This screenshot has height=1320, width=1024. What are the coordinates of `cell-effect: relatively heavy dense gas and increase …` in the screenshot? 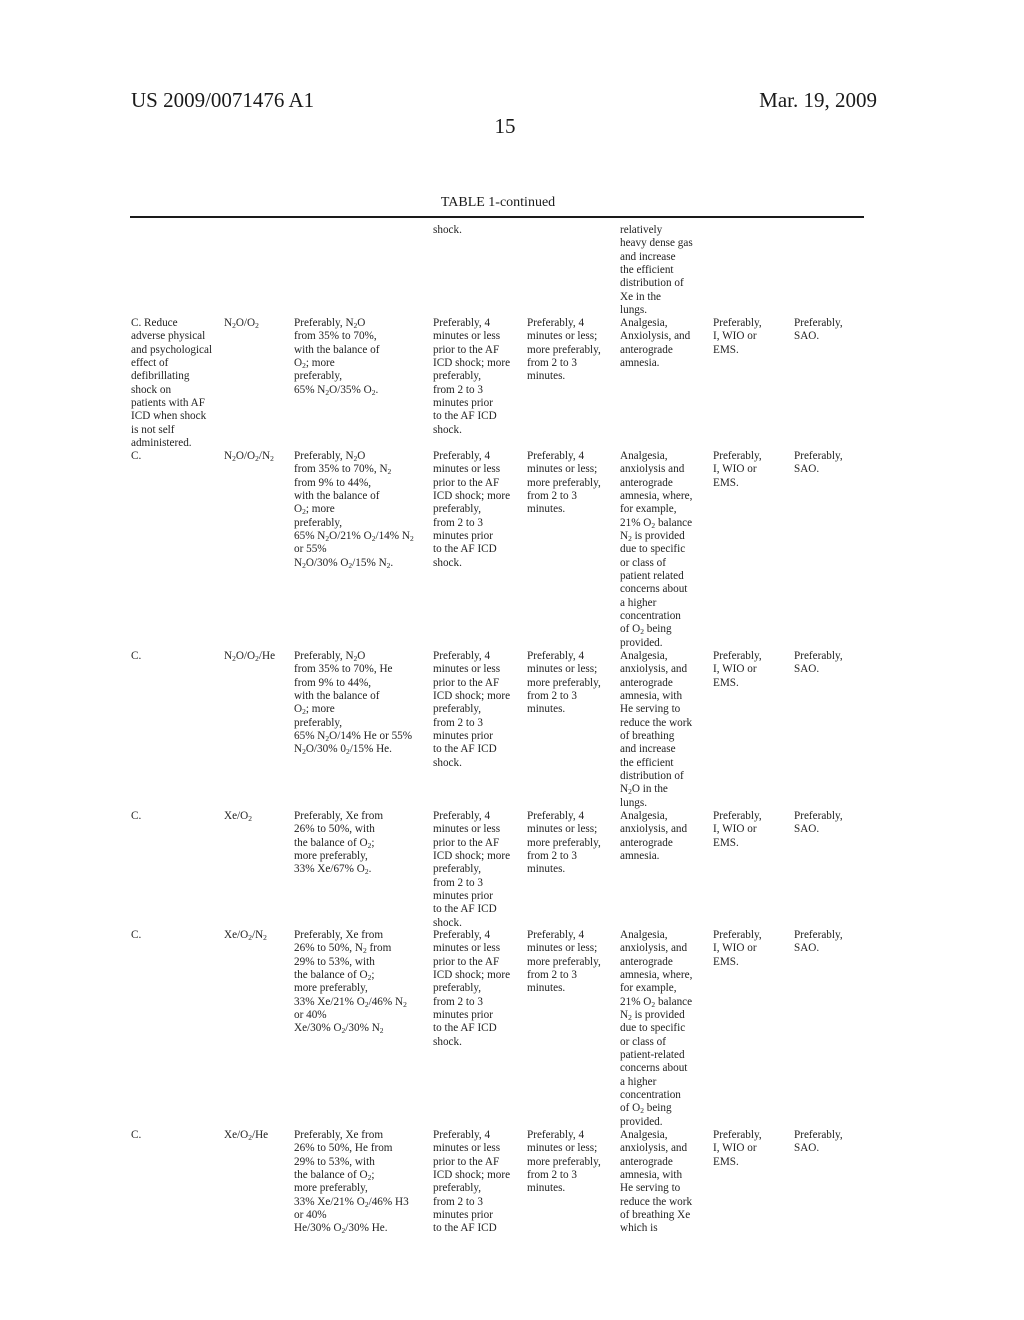 It's located at (656, 270).